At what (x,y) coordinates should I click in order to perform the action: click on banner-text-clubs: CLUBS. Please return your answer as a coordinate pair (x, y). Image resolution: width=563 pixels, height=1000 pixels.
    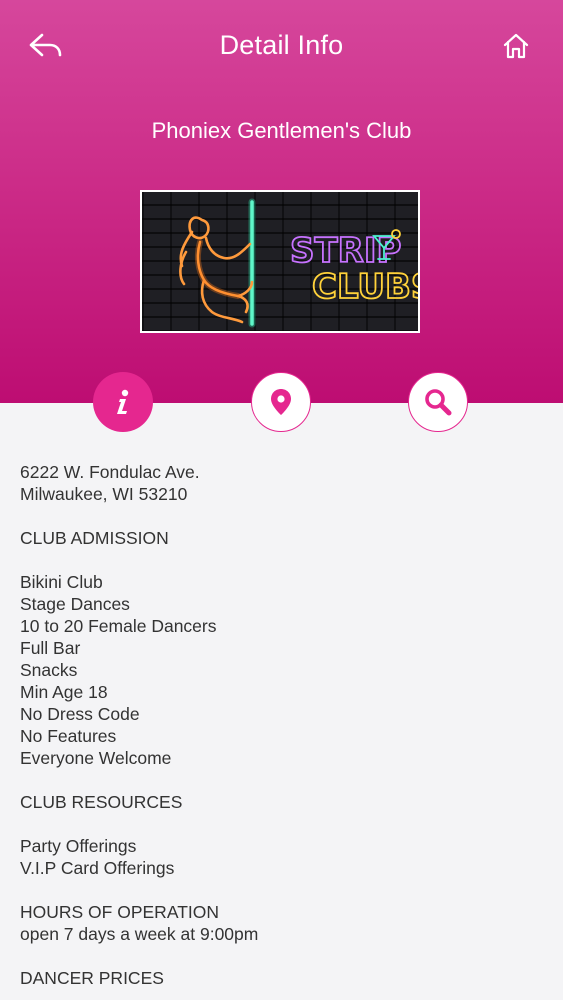
    Looking at the image, I should click on (365, 287).